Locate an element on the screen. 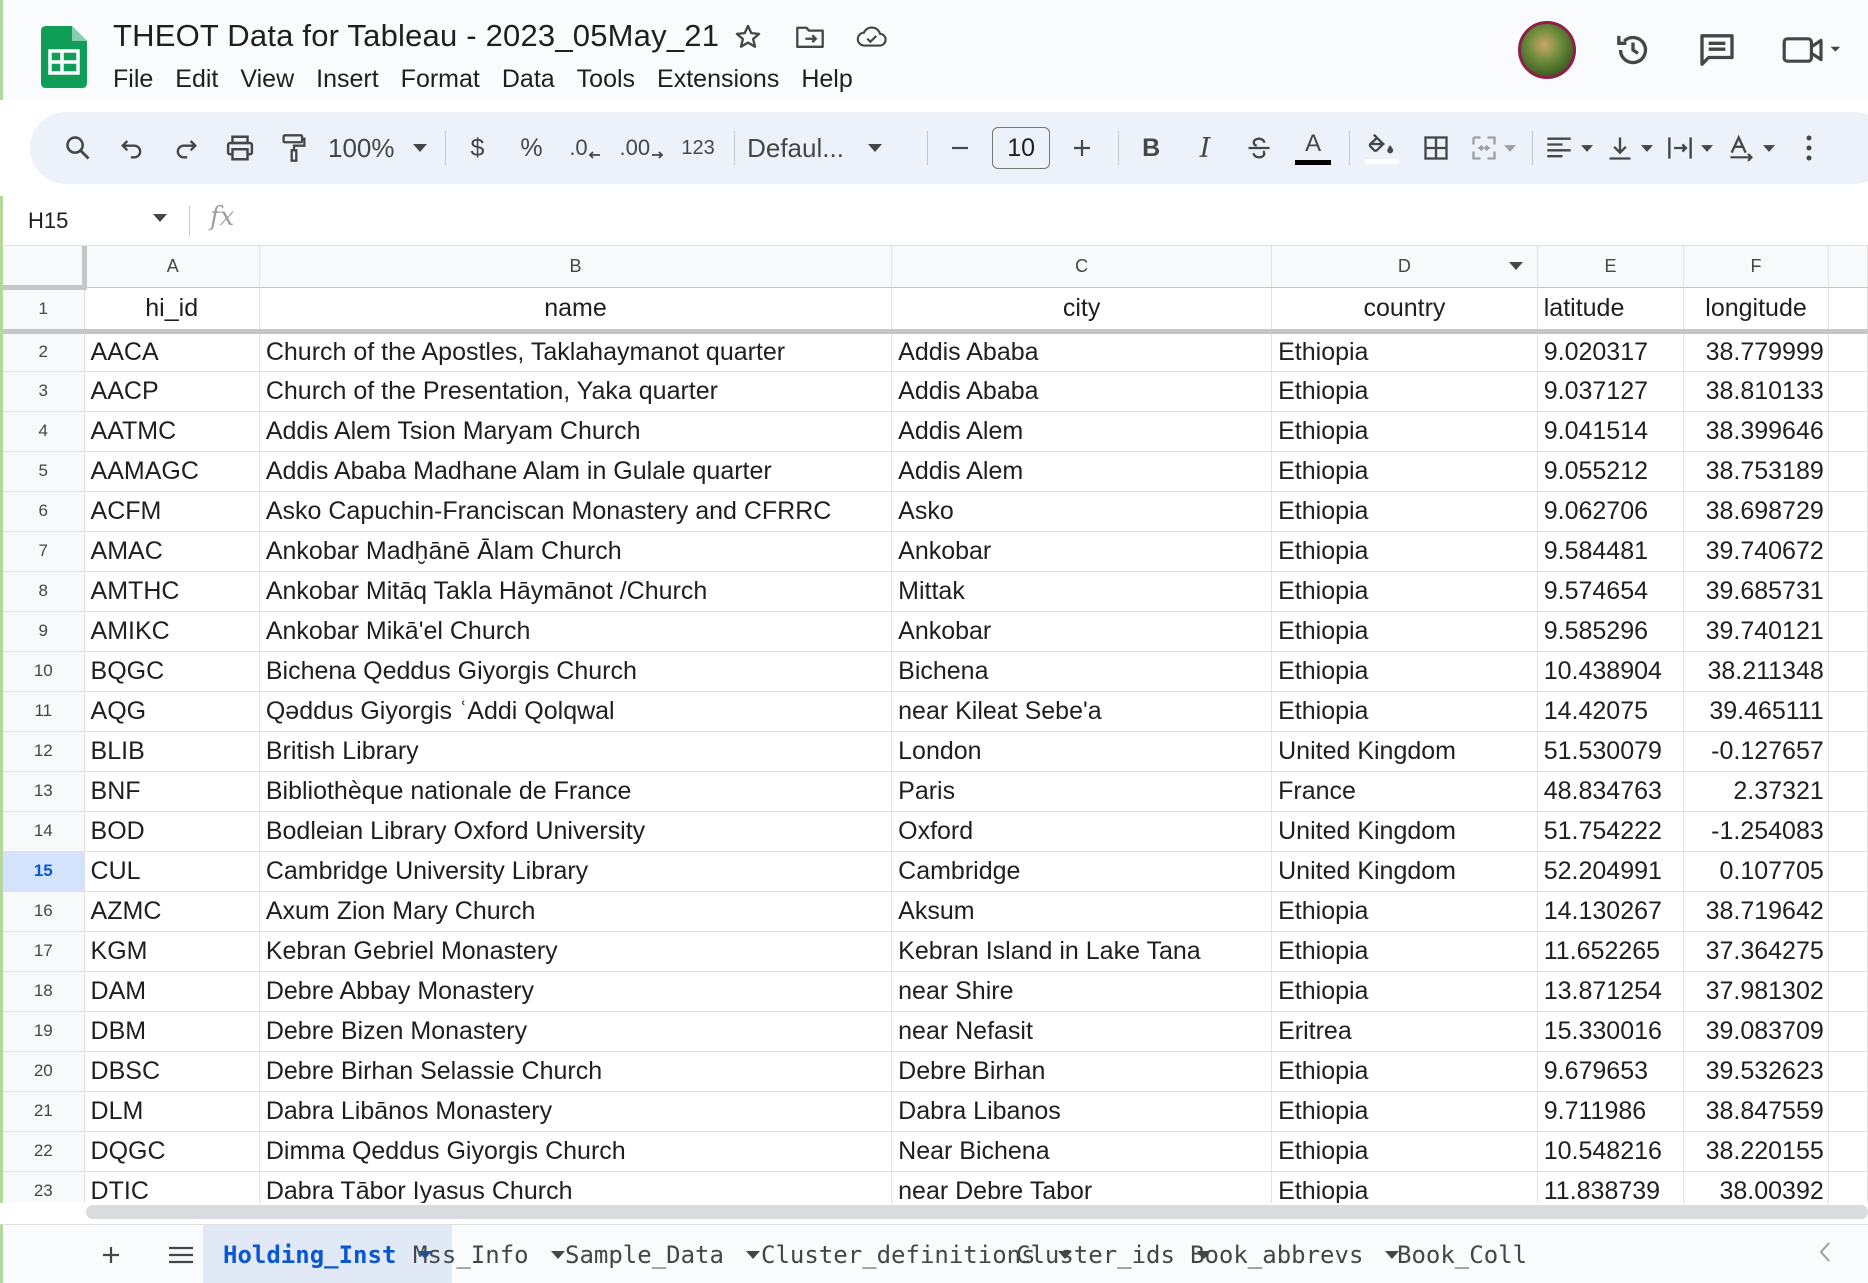  cell-latitude: 9.037127 is located at coordinates (1611, 391).